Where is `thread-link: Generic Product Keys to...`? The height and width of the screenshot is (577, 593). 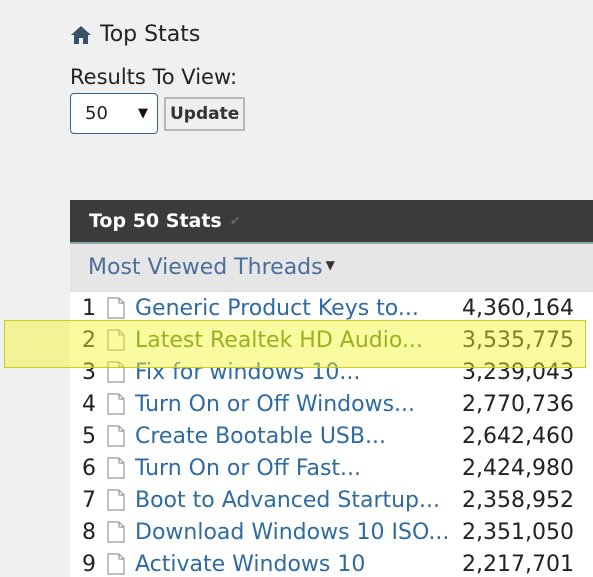 thread-link: Generic Product Keys to... is located at coordinates (298, 308).